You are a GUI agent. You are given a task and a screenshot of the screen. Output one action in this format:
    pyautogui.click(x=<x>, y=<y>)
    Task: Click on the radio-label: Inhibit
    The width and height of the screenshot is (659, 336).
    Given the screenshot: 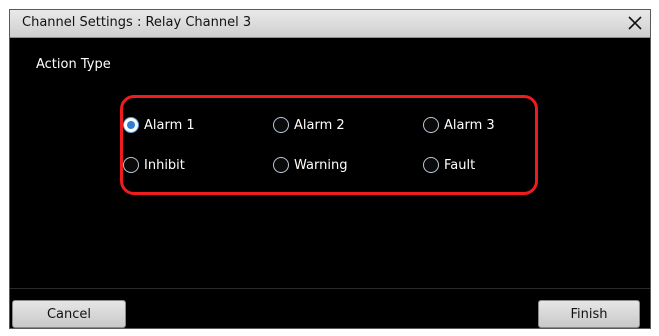 What is the action you would take?
    pyautogui.click(x=164, y=165)
    